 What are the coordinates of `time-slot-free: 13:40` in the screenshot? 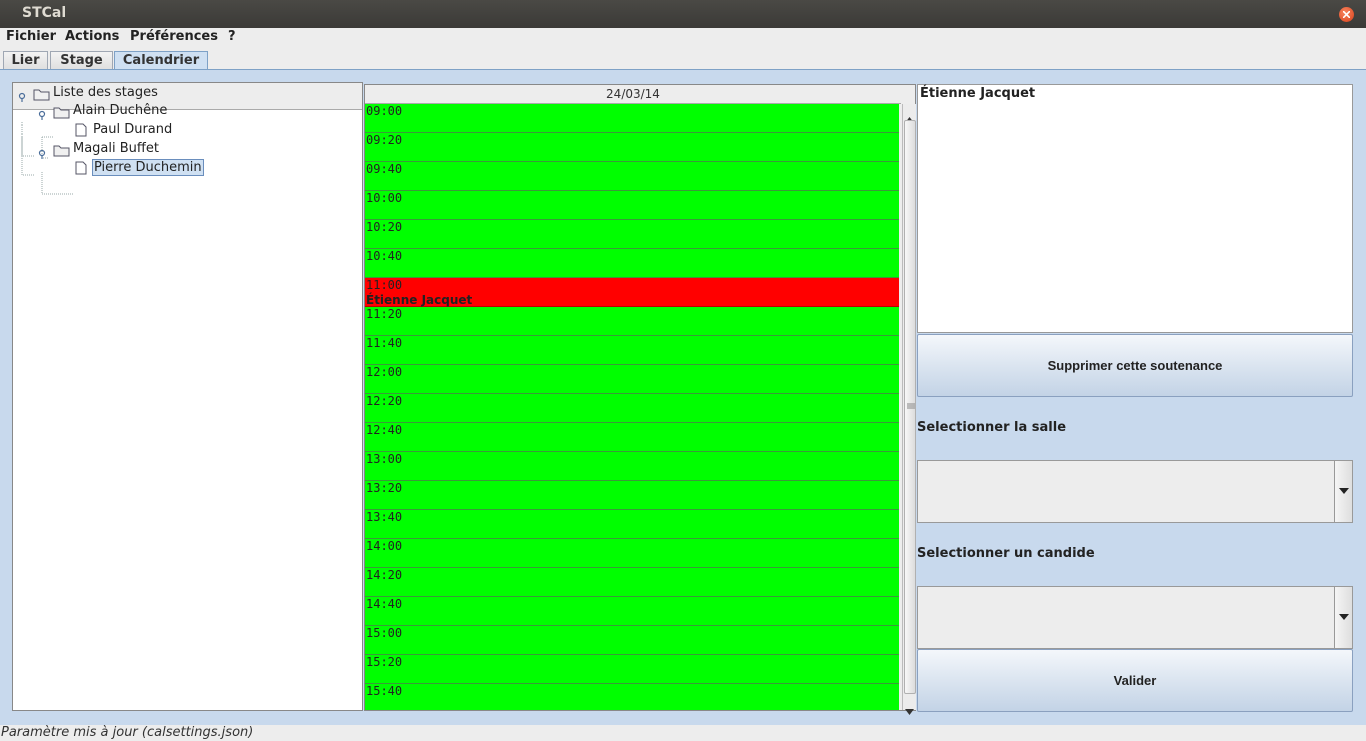 It's located at (632, 524).